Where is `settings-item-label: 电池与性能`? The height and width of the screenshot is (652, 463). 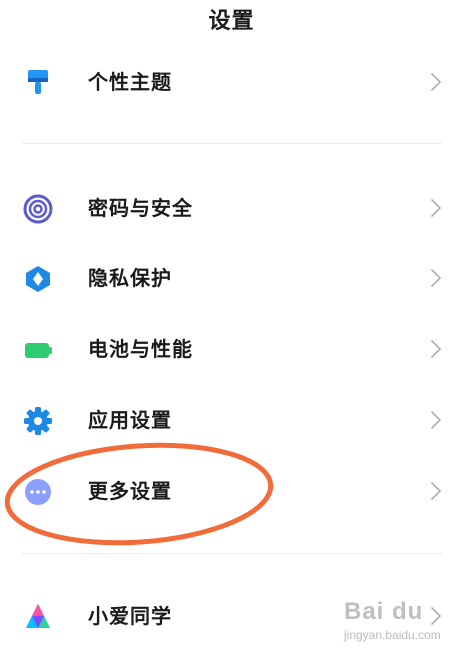
settings-item-label: 电池与性能 is located at coordinates (140, 349).